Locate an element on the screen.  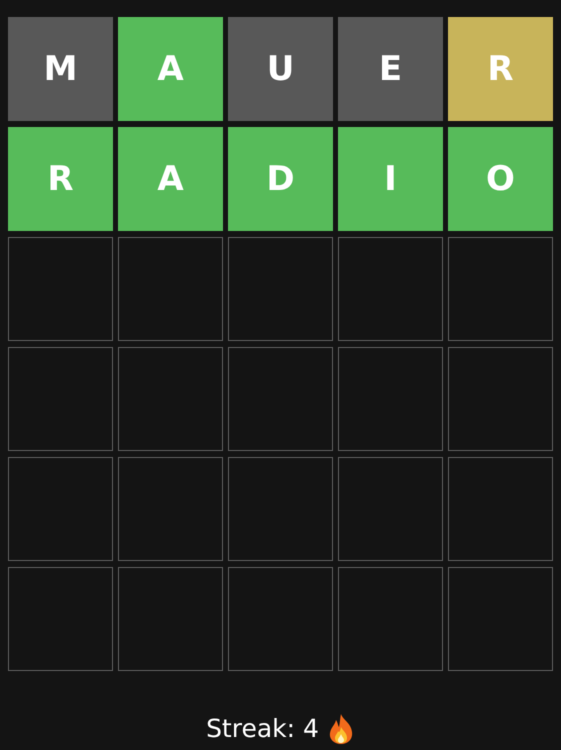
streak-count: Streak: 4 is located at coordinates (262, 728).